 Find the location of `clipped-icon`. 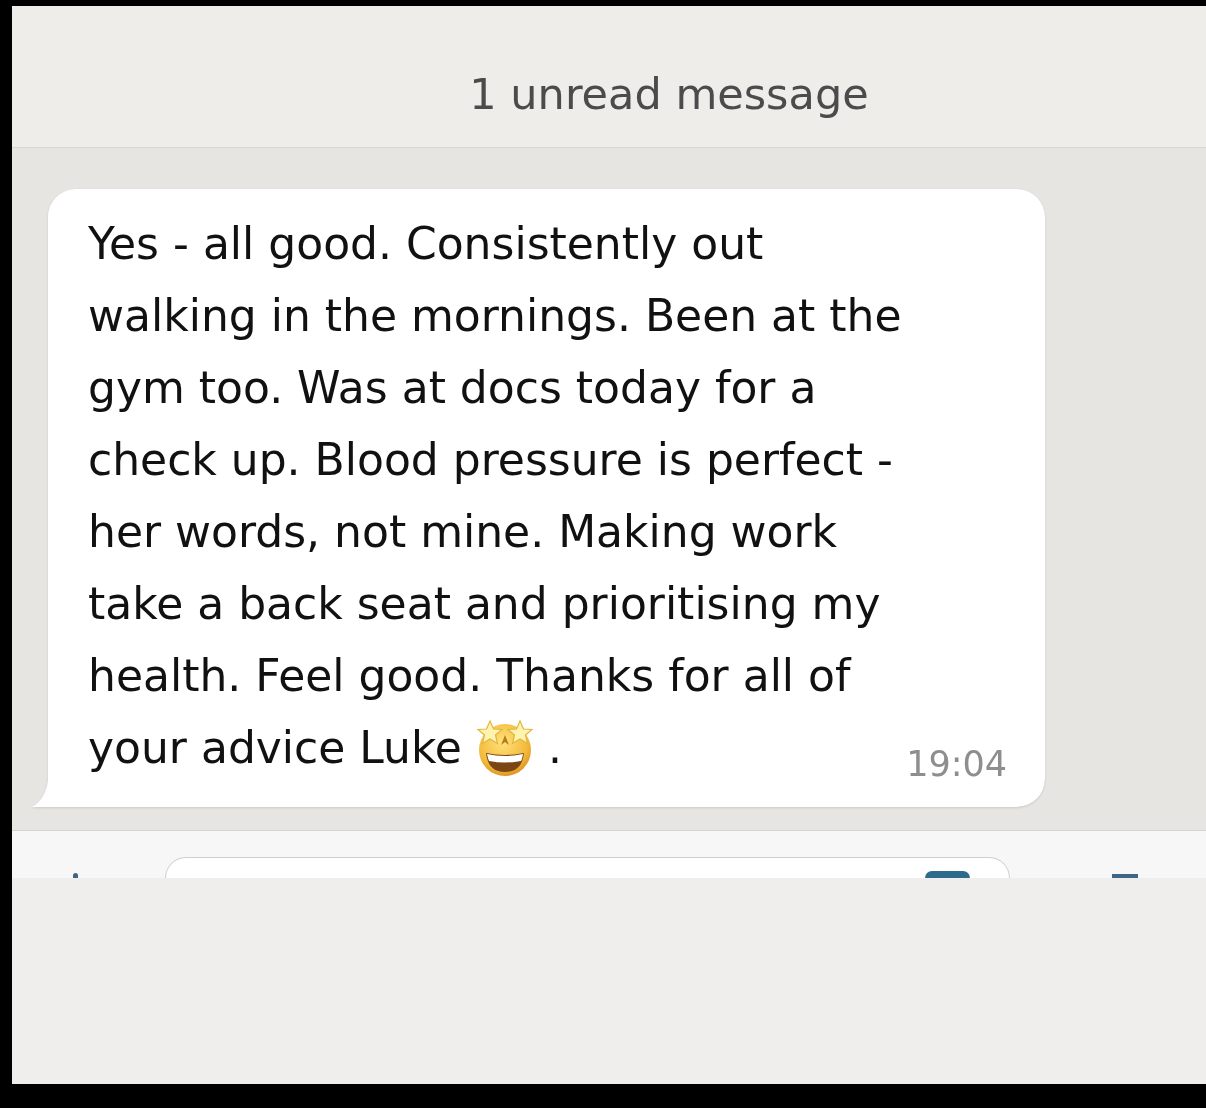

clipped-icon is located at coordinates (947, 874).